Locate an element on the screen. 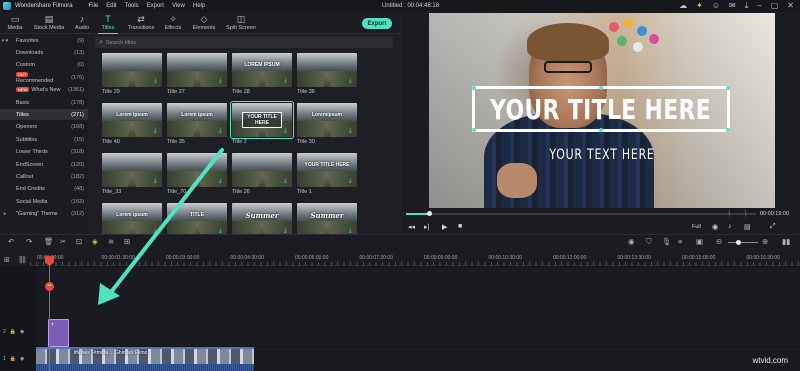  preview-title-text: YOUR TITLE HERE is located at coordinates (601, 109).